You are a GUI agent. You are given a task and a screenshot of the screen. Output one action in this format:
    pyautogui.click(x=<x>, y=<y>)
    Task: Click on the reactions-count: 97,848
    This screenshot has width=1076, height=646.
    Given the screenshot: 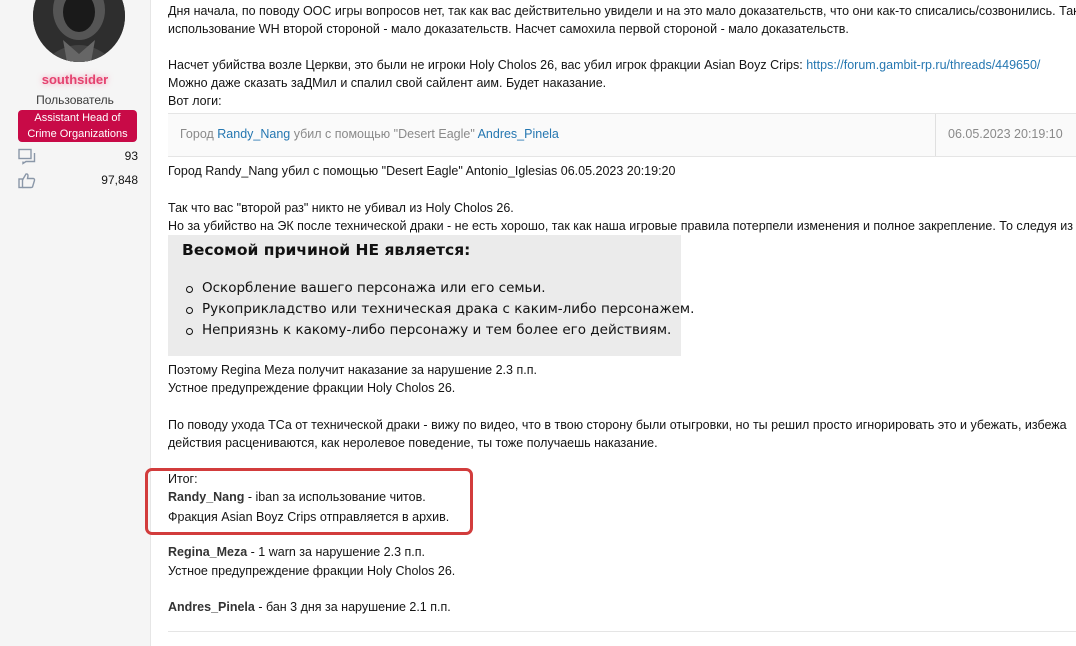 What is the action you would take?
    pyautogui.click(x=119, y=180)
    